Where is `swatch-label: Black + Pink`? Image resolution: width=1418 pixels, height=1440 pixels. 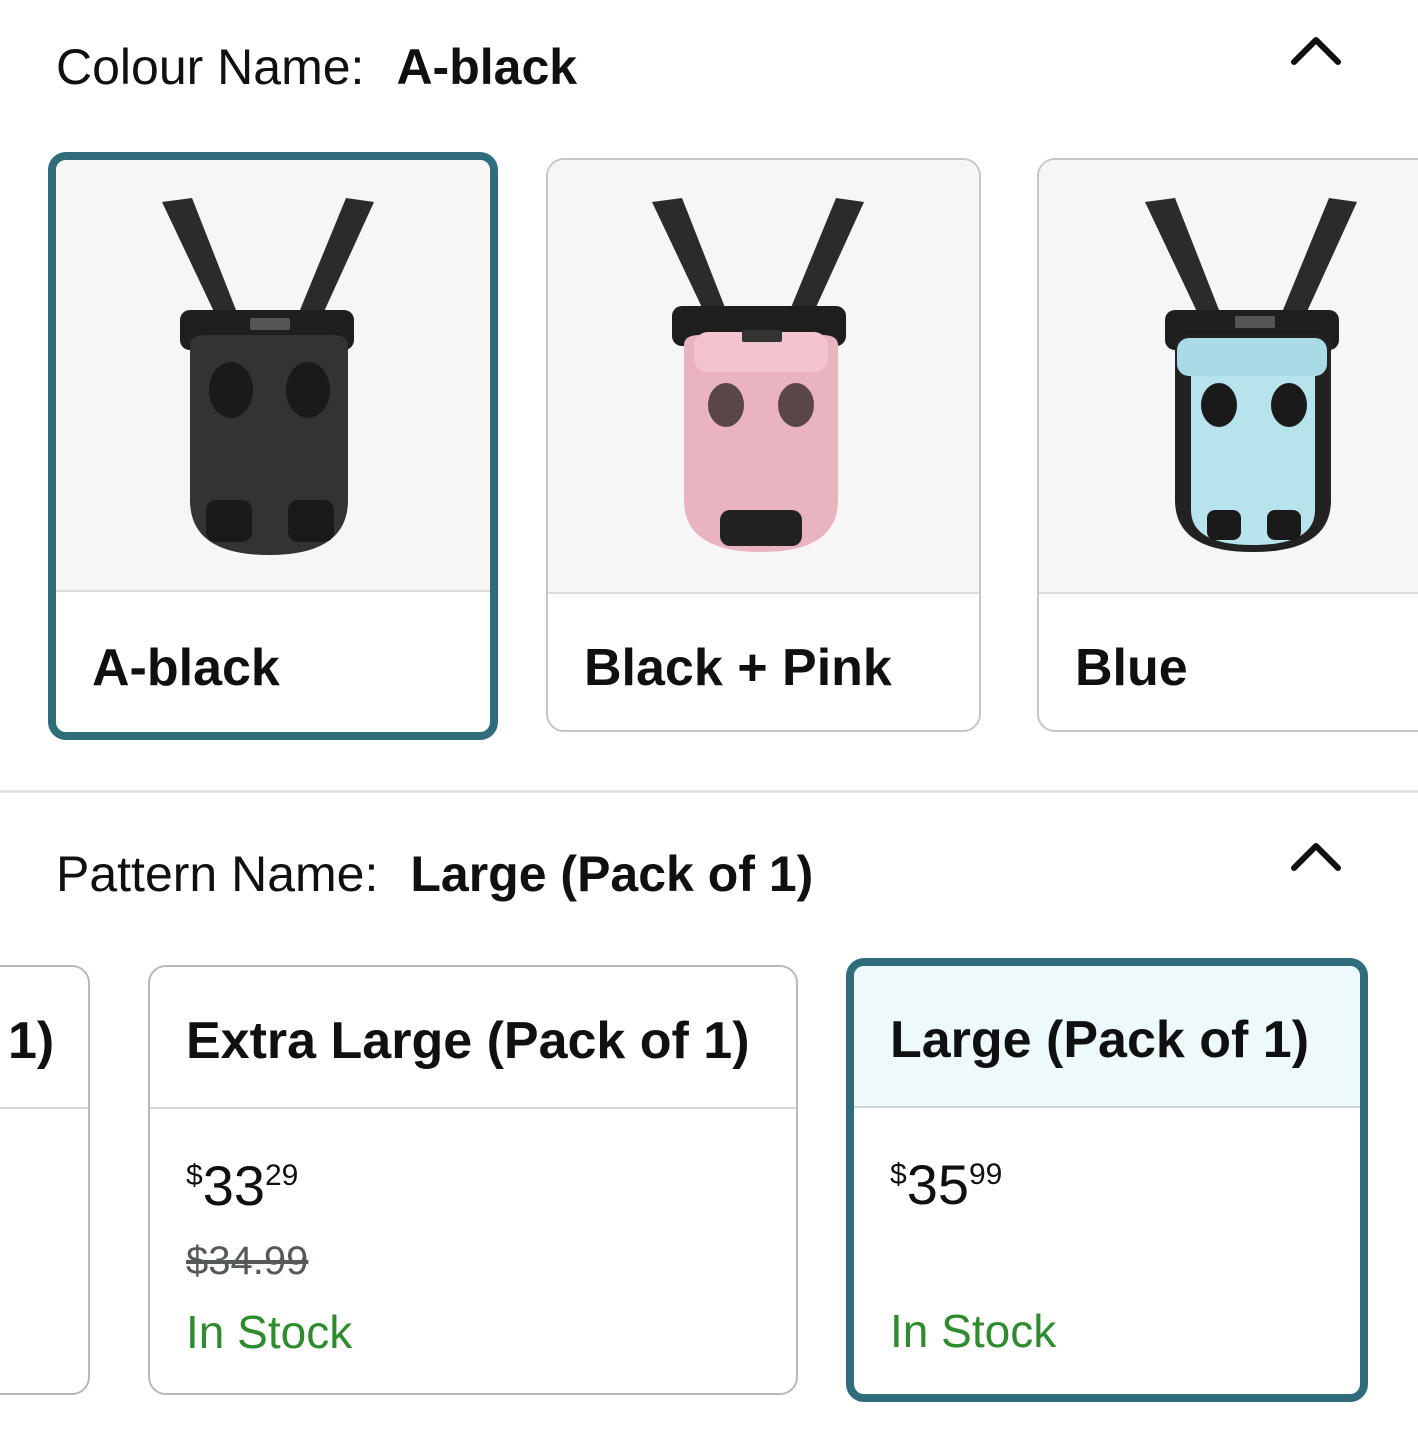
swatch-label: Black + Pink is located at coordinates (738, 668).